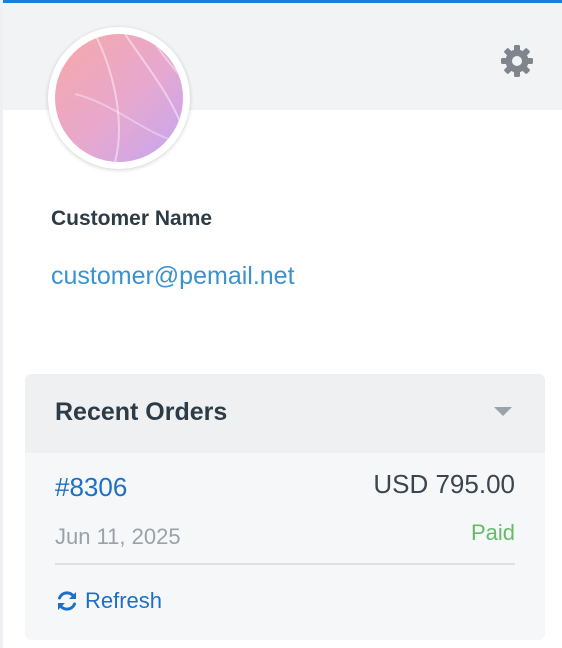 Image resolution: width=562 pixels, height=648 pixels. Describe the element at coordinates (492, 532) in the screenshot. I see `order-status-badge: Paid` at that location.